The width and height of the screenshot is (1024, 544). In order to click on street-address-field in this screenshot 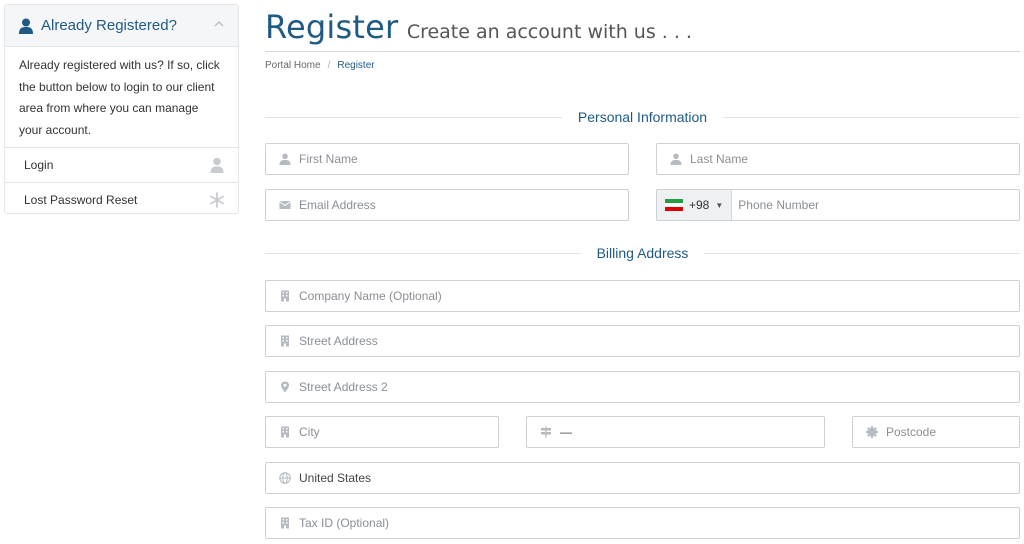, I will do `click(642, 341)`.